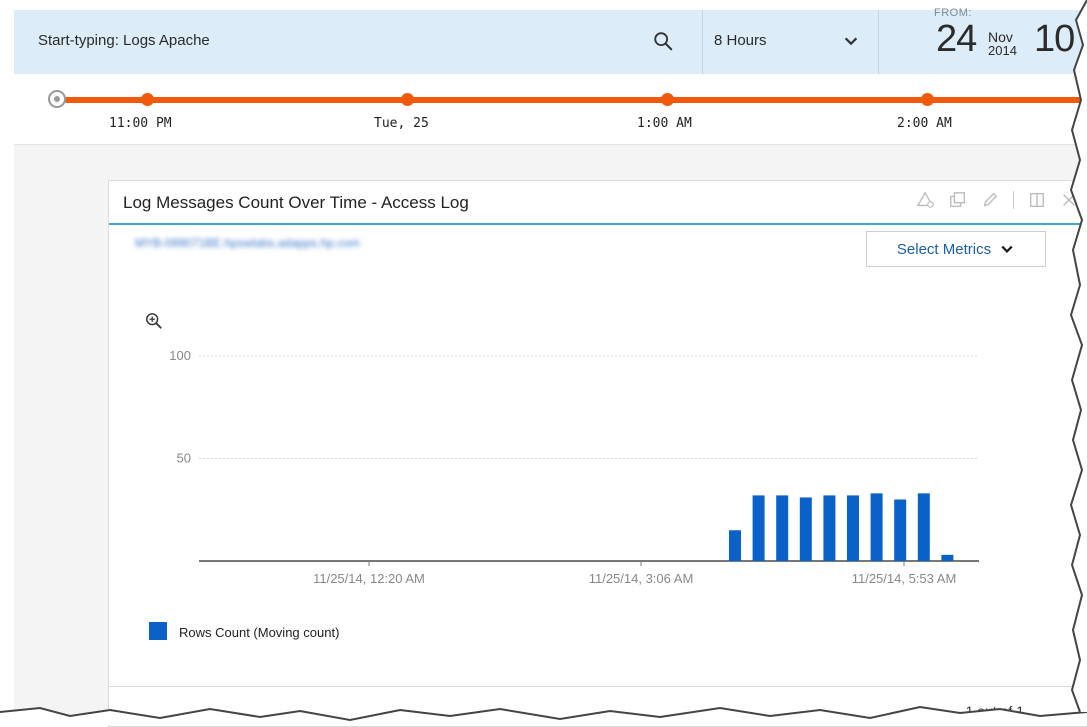 This screenshot has height=727, width=1087. What do you see at coordinates (124, 40) in the screenshot?
I see `search-input: Start-typing: Logs Apache` at bounding box center [124, 40].